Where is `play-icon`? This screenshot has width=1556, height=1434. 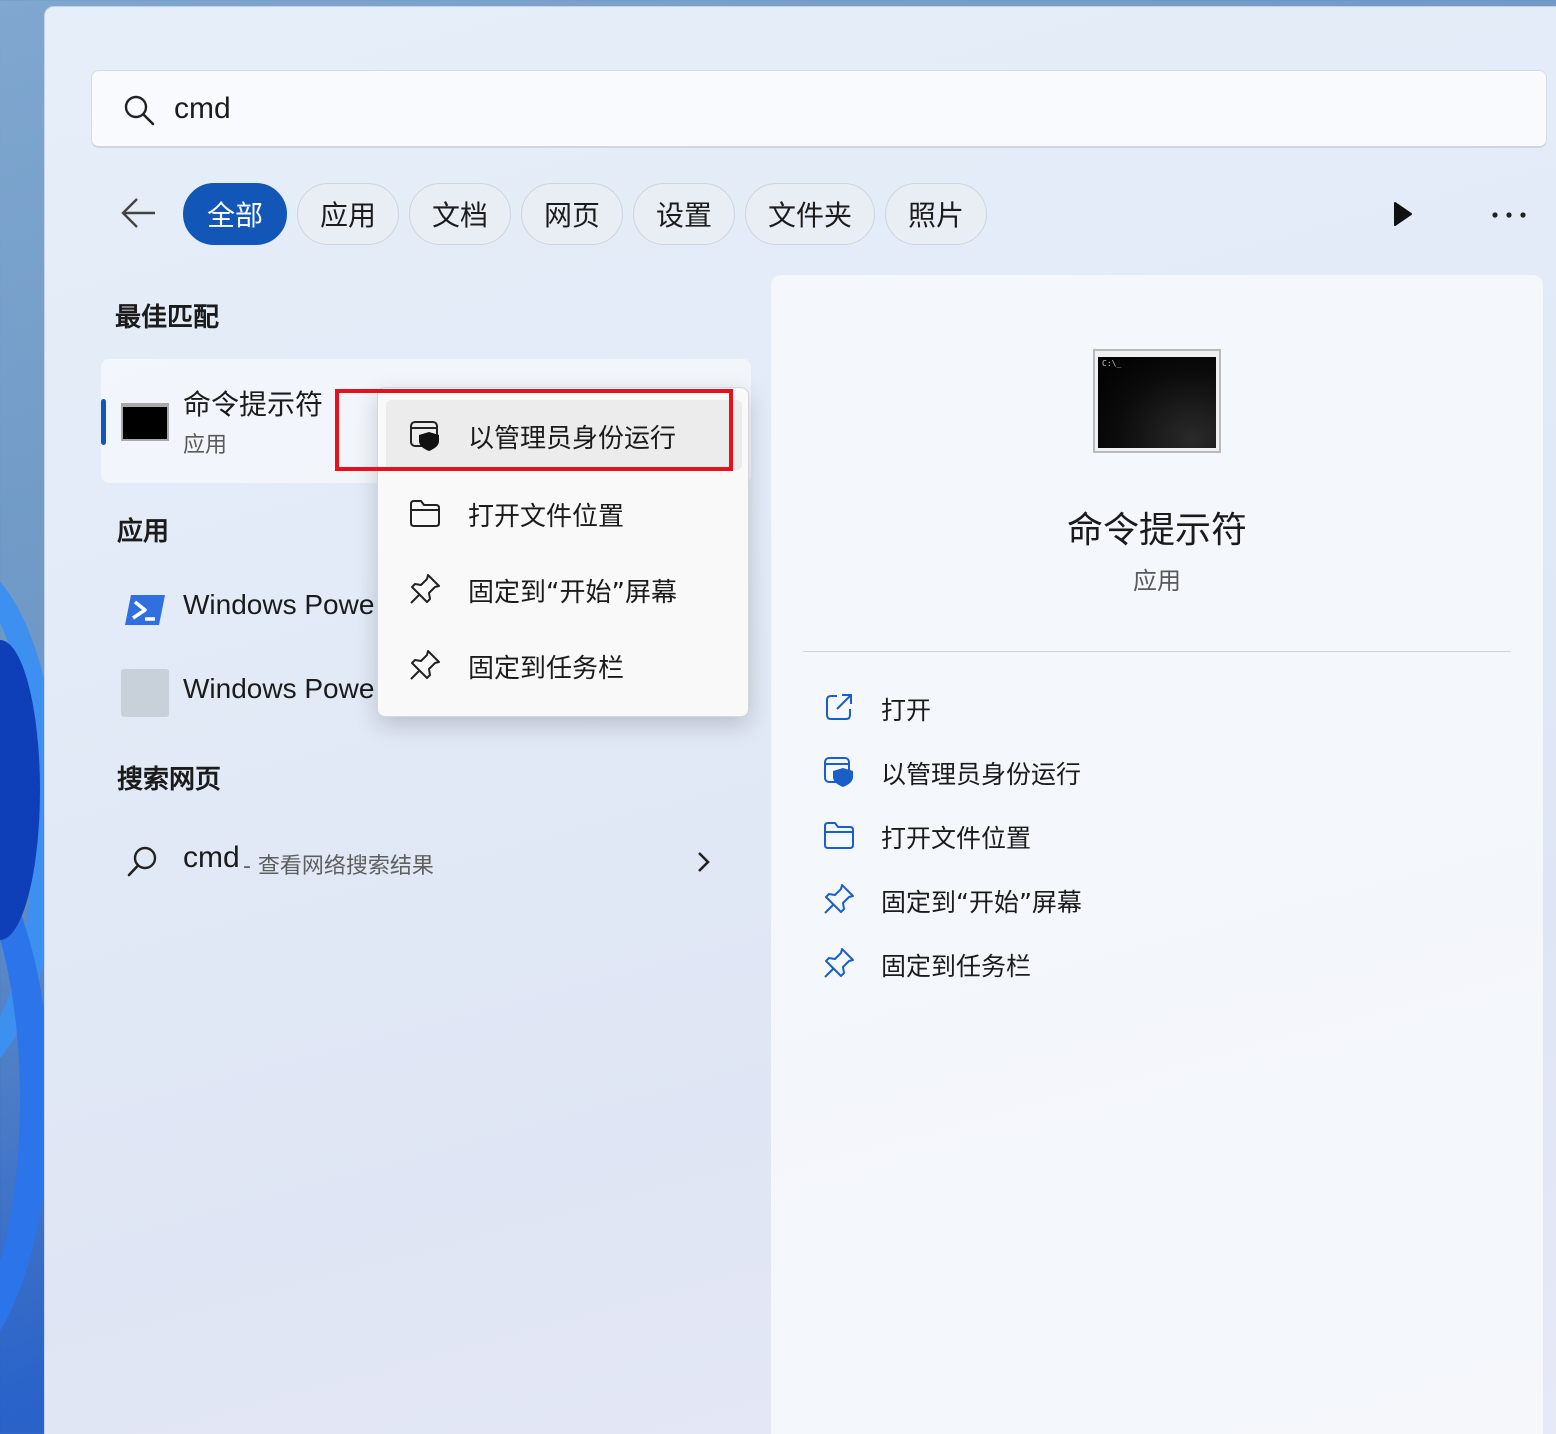
play-icon is located at coordinates (1402, 214).